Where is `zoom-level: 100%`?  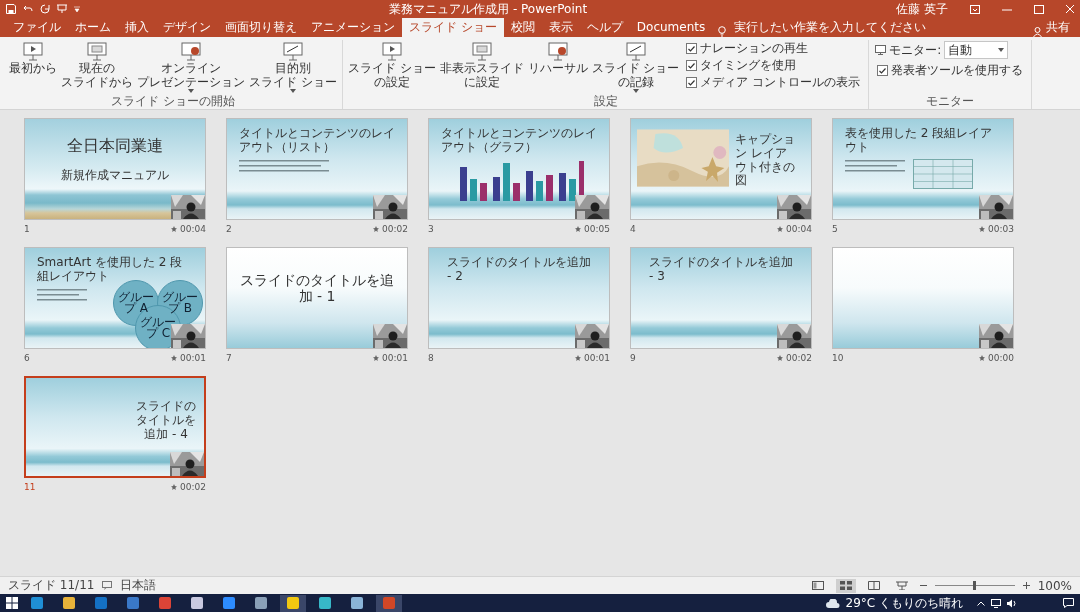 zoom-level: 100% is located at coordinates (1054, 585).